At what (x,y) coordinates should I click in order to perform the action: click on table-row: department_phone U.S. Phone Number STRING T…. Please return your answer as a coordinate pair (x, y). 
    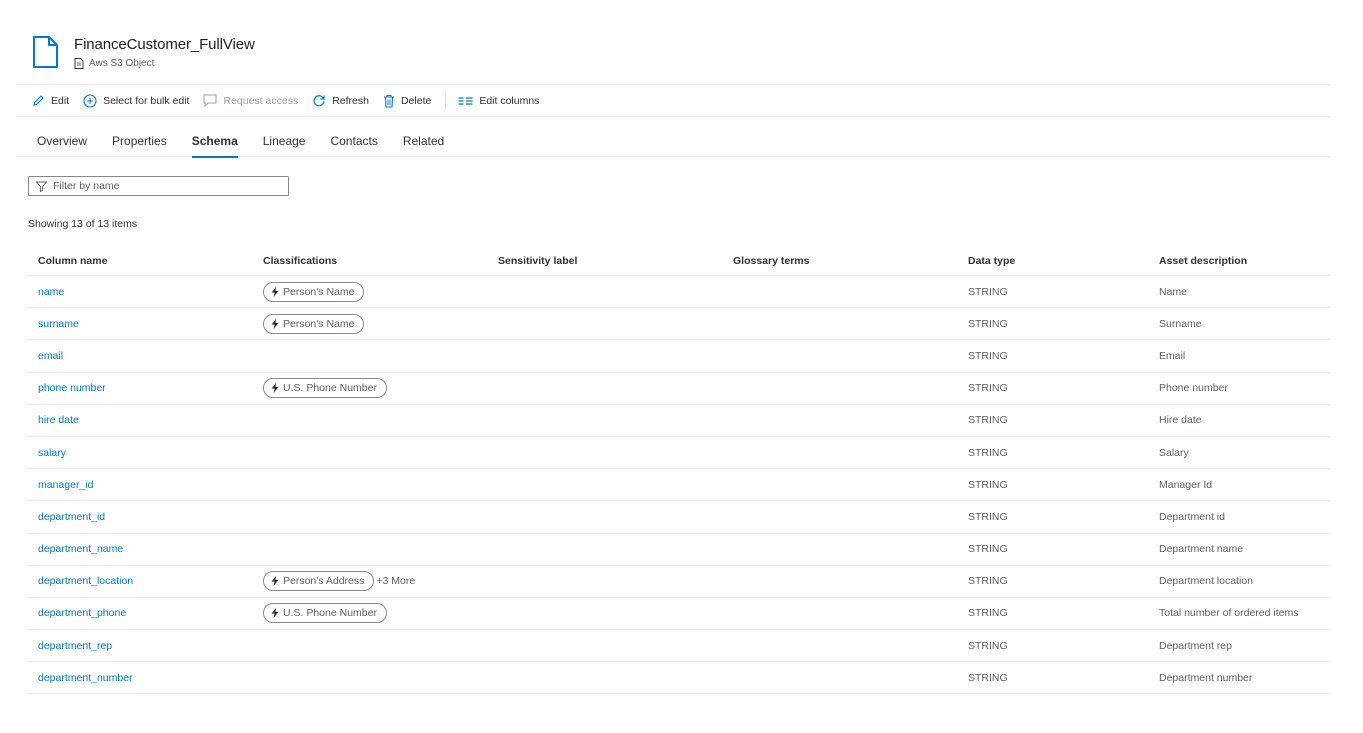
    Looking at the image, I should click on (679, 614).